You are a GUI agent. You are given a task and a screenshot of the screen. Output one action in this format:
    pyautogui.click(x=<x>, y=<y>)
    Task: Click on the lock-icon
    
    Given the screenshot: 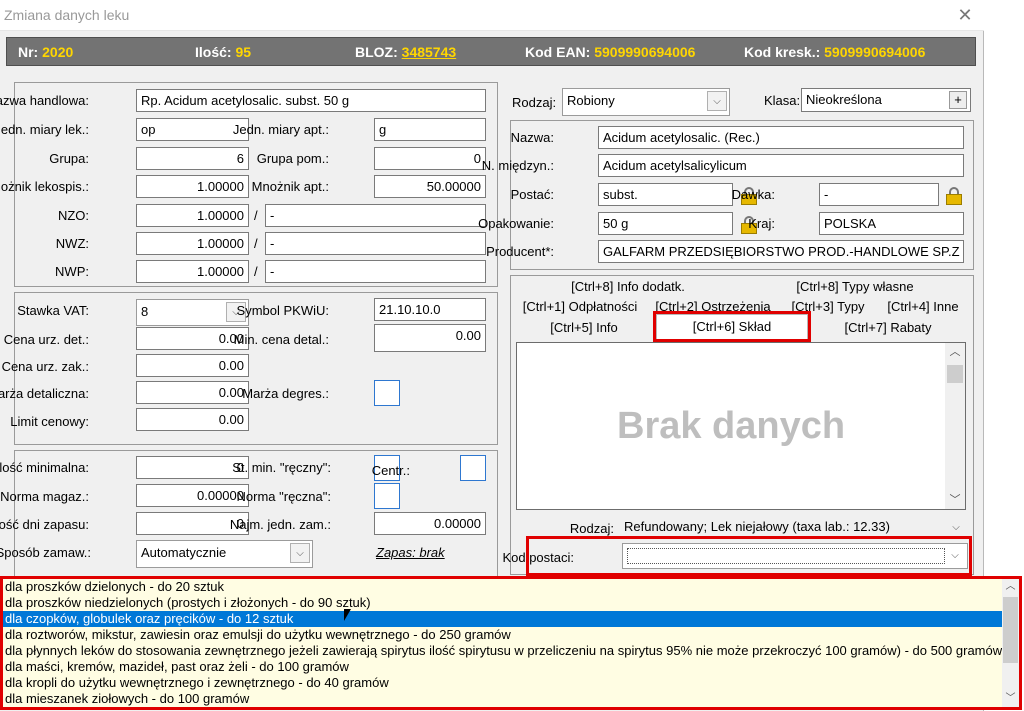 What is the action you would take?
    pyautogui.click(x=954, y=196)
    